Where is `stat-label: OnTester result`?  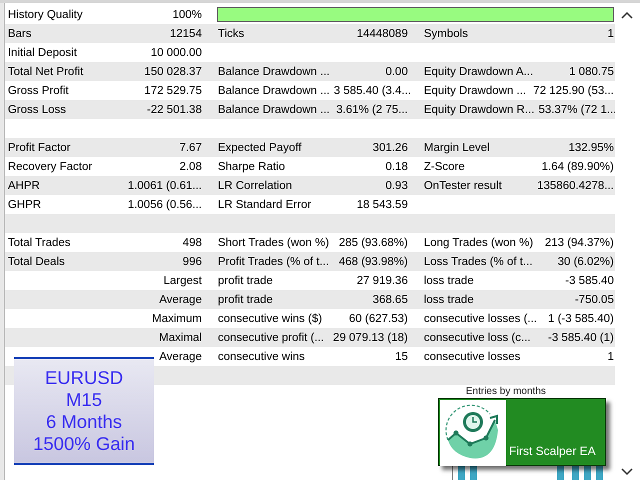
stat-label: OnTester result is located at coordinates (463, 186).